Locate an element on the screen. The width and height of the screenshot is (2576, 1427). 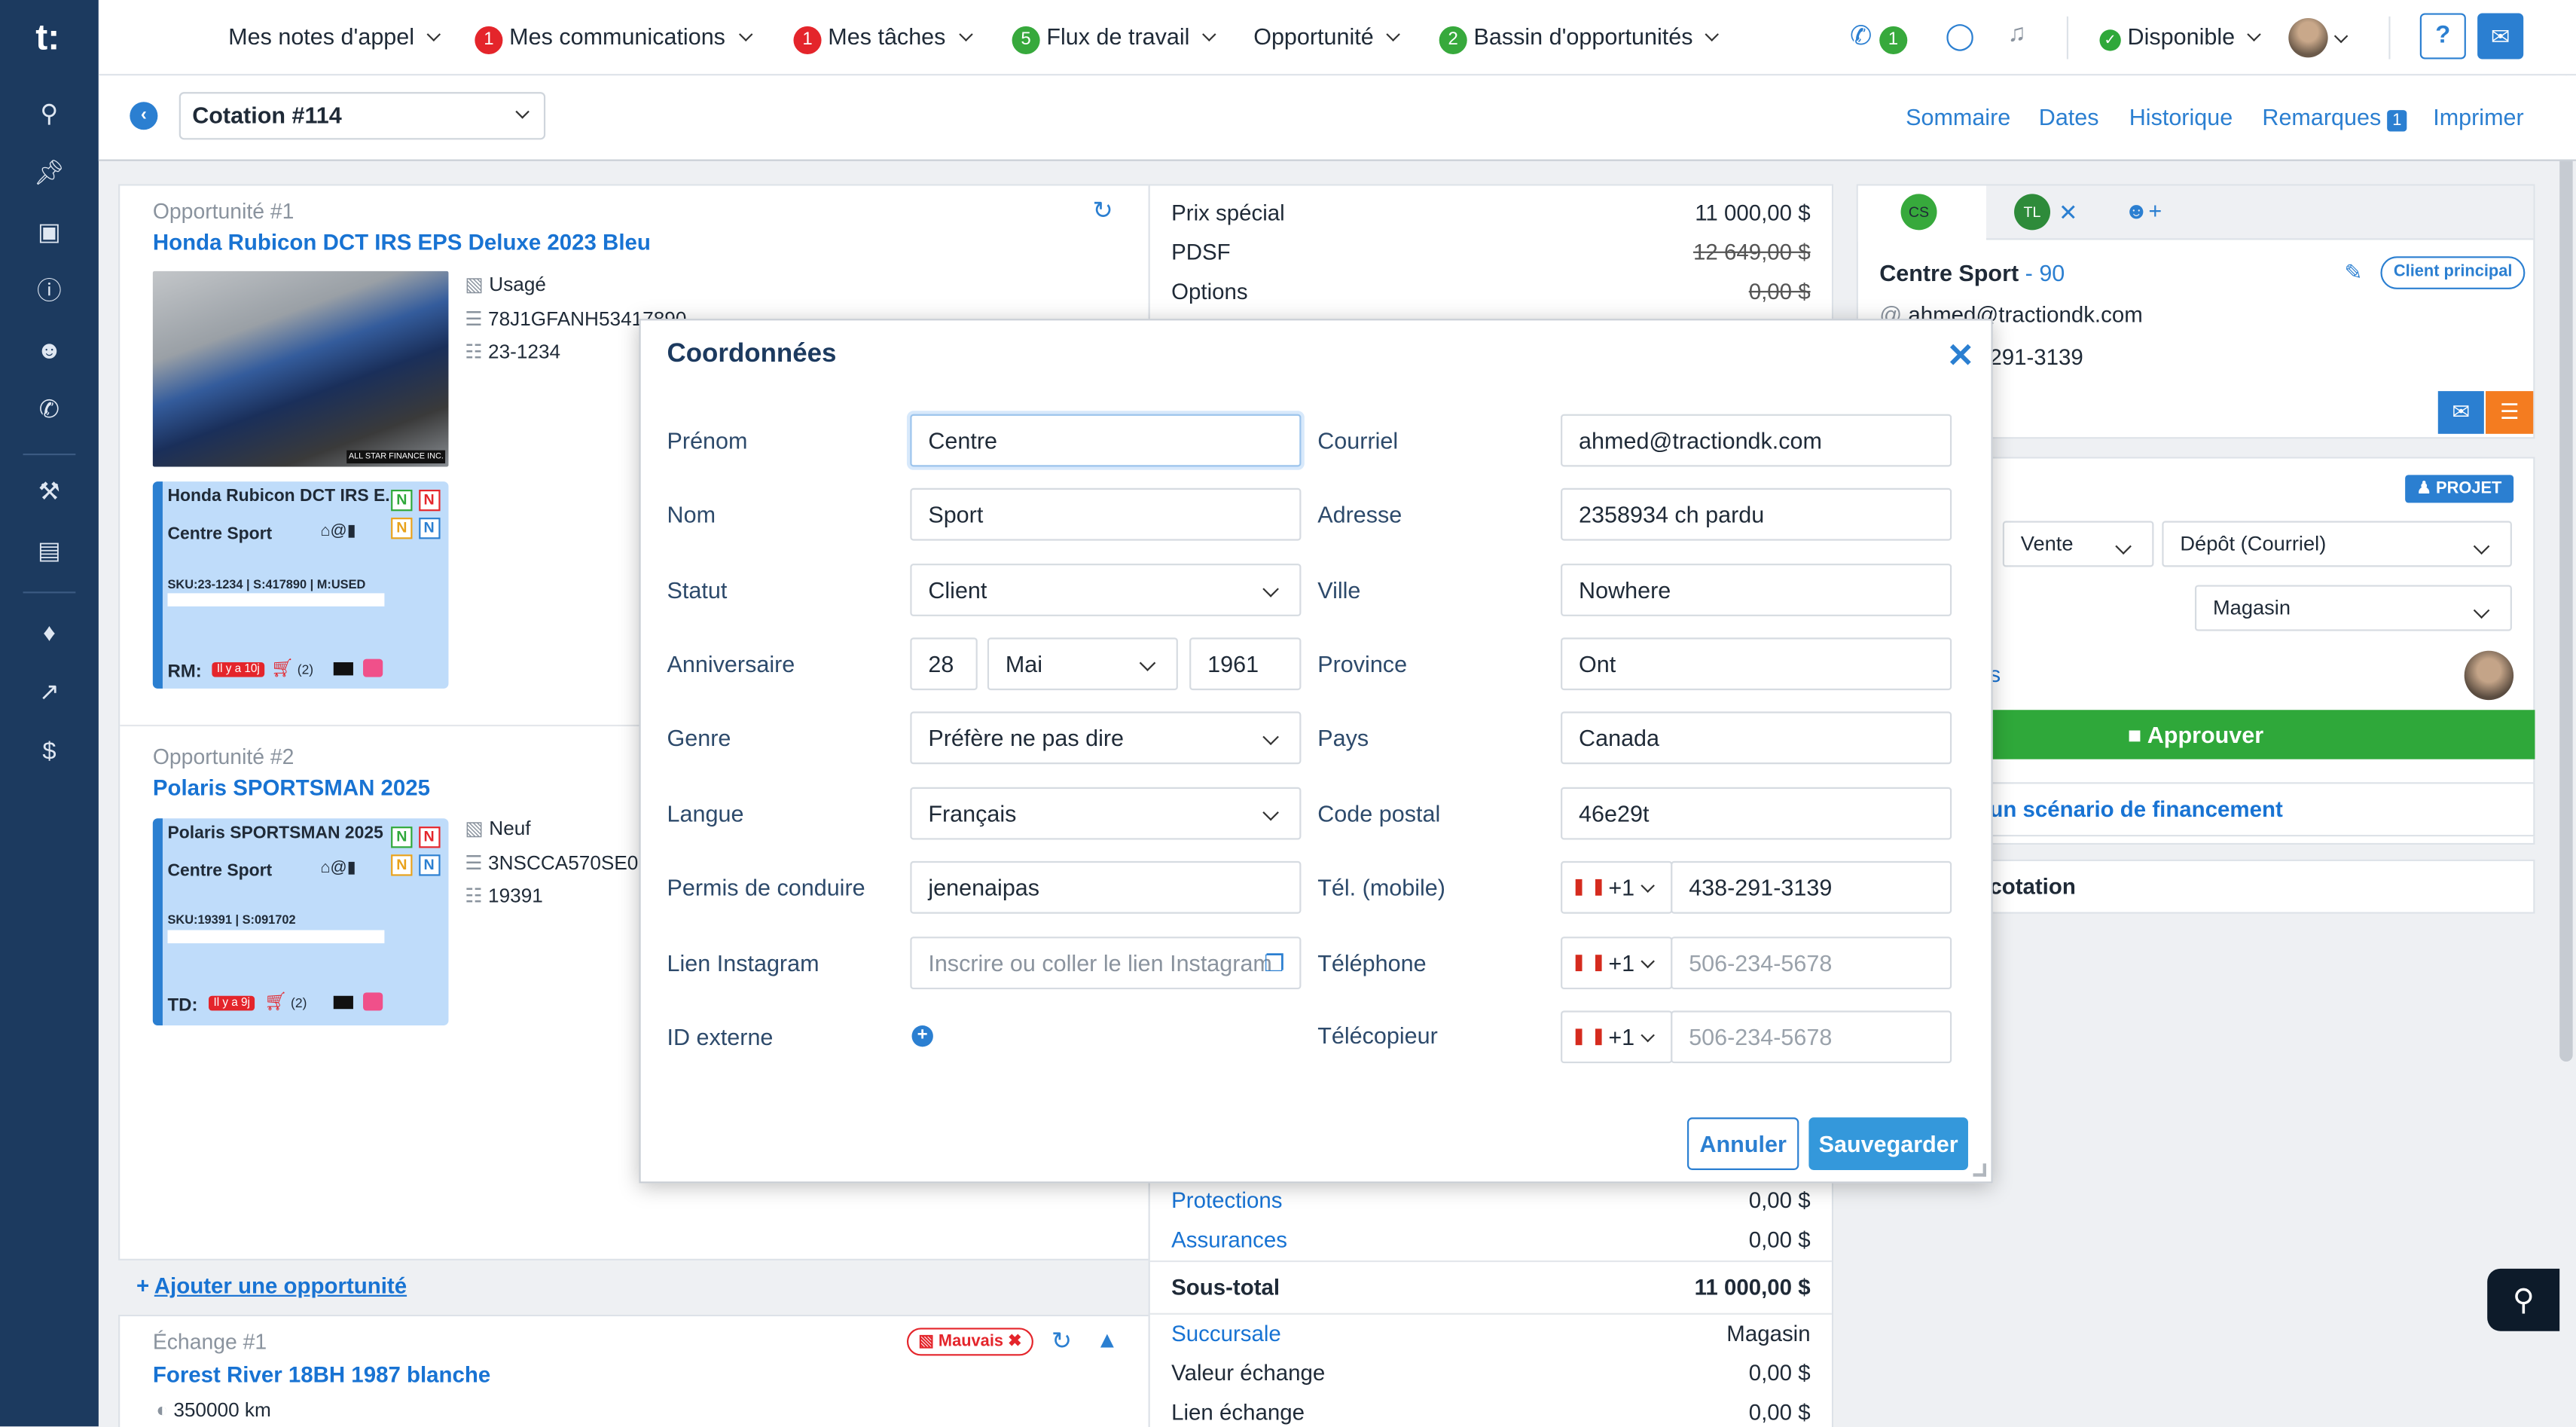
clipboard-icon: ▤ is located at coordinates (49, 553).